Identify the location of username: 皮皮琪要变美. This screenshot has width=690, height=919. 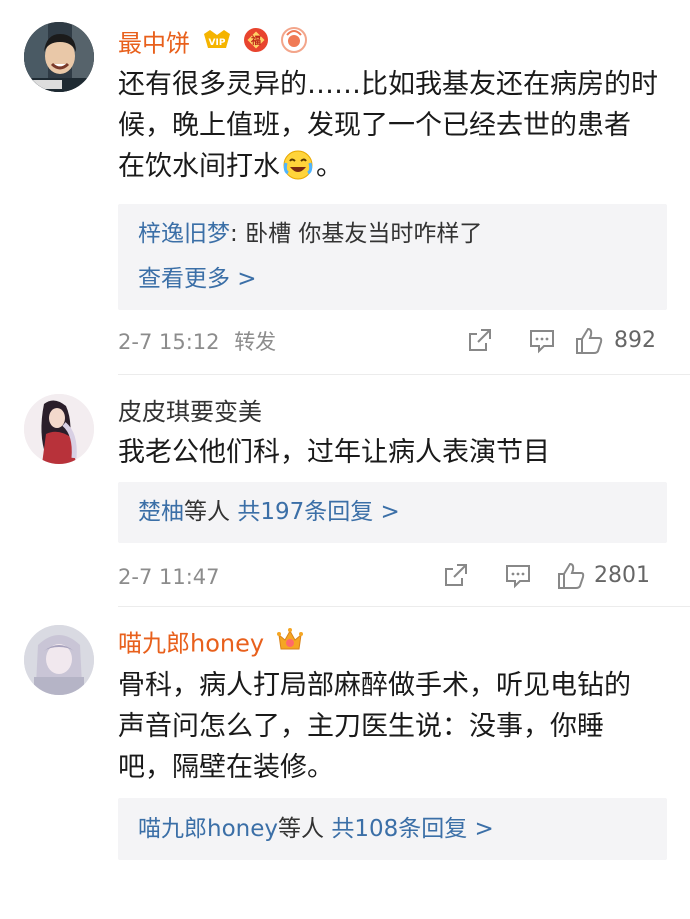
(190, 411).